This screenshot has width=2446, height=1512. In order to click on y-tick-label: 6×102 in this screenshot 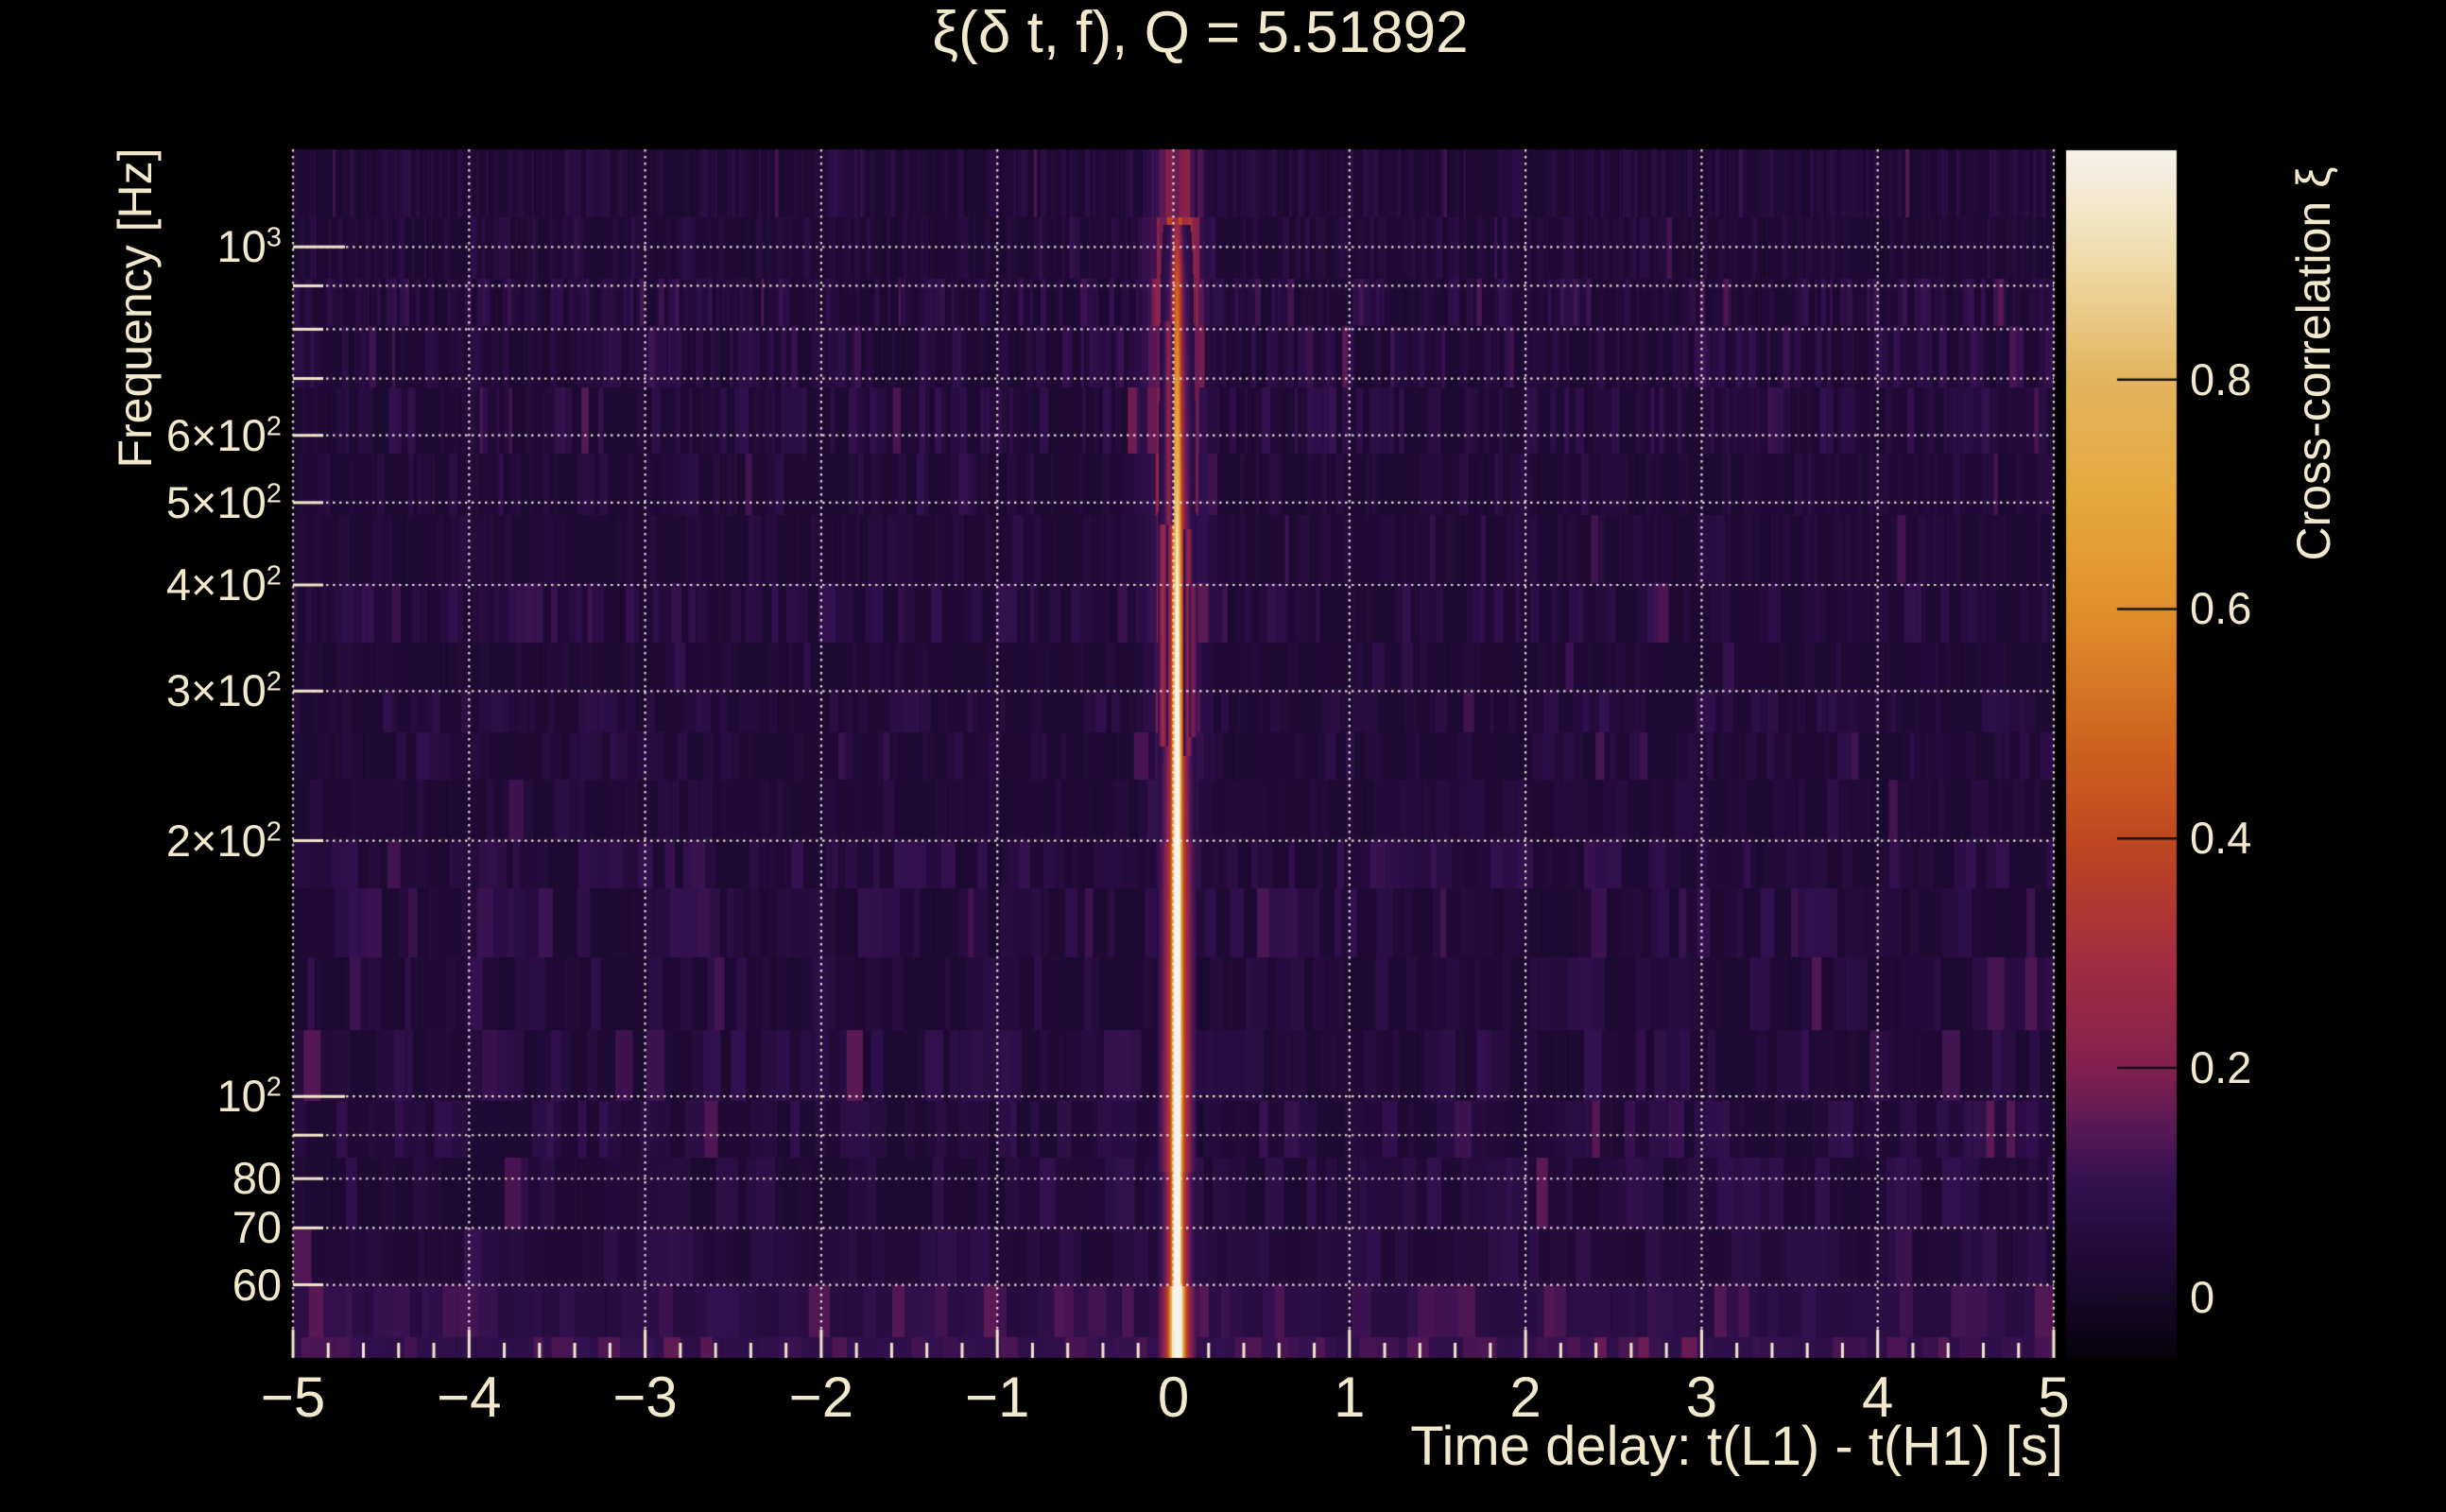, I will do `click(223, 434)`.